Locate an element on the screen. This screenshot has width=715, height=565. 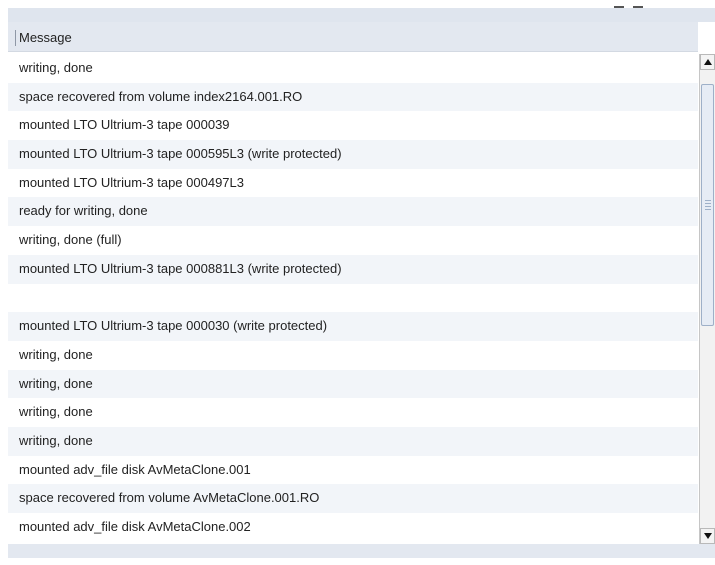
arrow-down-icon is located at coordinates (708, 536).